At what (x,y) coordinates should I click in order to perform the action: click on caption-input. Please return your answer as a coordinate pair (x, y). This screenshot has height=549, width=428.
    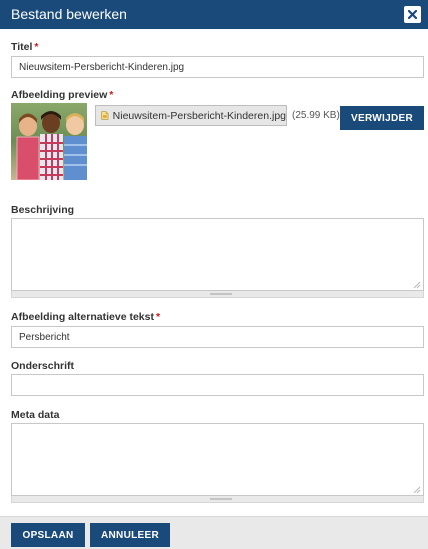
    Looking at the image, I should click on (217, 385).